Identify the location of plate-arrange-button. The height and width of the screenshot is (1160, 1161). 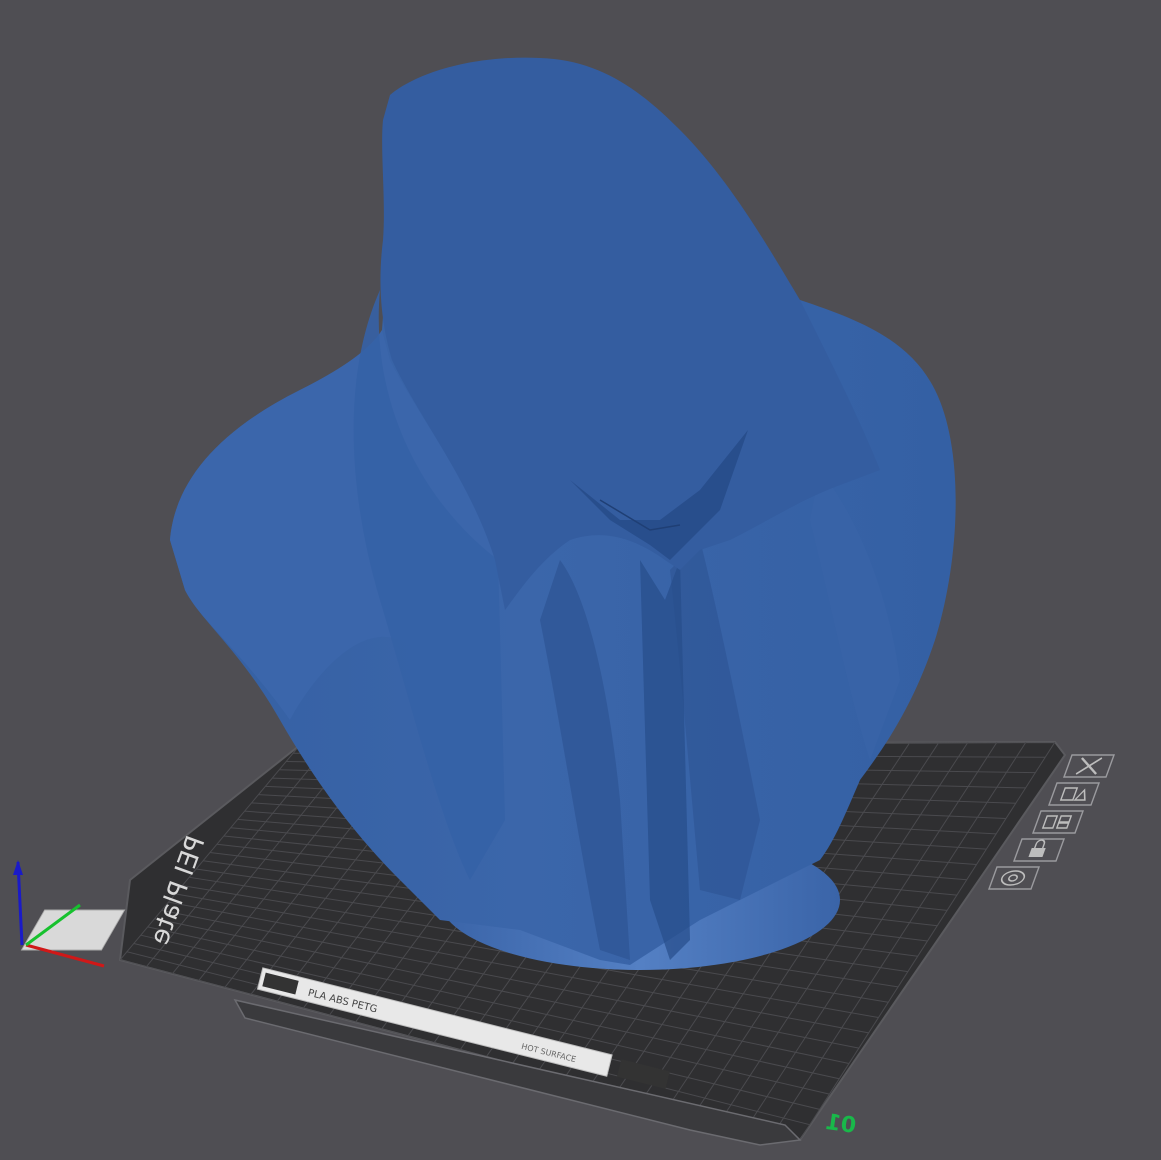
(1058, 822).